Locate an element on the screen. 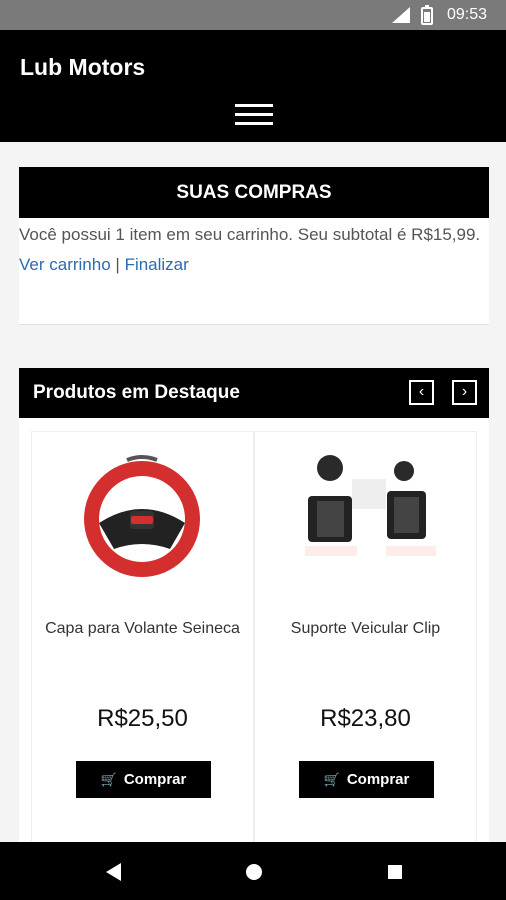  app-title: Lub Motors is located at coordinates (83, 67).